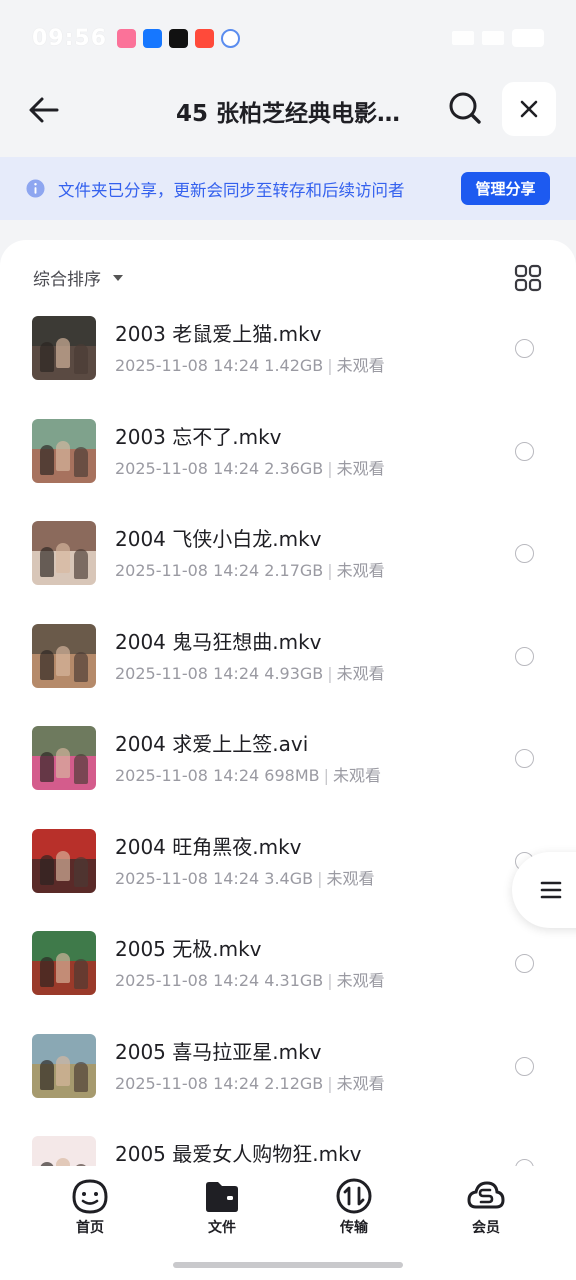 This screenshot has height=1280, width=576. I want to click on file-meta: 2025-11-08 14:24 698MB | 未观看, so click(248, 774).